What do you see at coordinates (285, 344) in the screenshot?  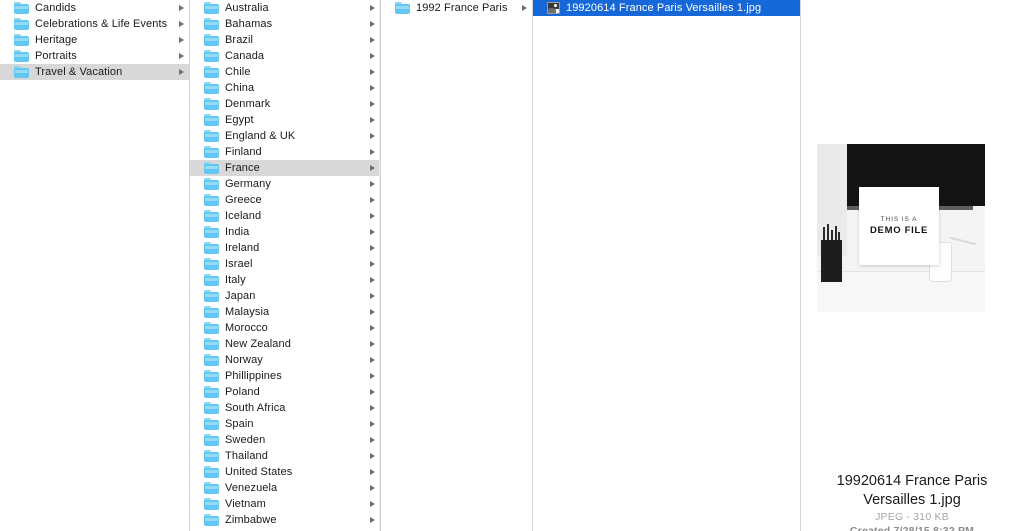 I see `row-countries-new-zealand: New Zealand` at bounding box center [285, 344].